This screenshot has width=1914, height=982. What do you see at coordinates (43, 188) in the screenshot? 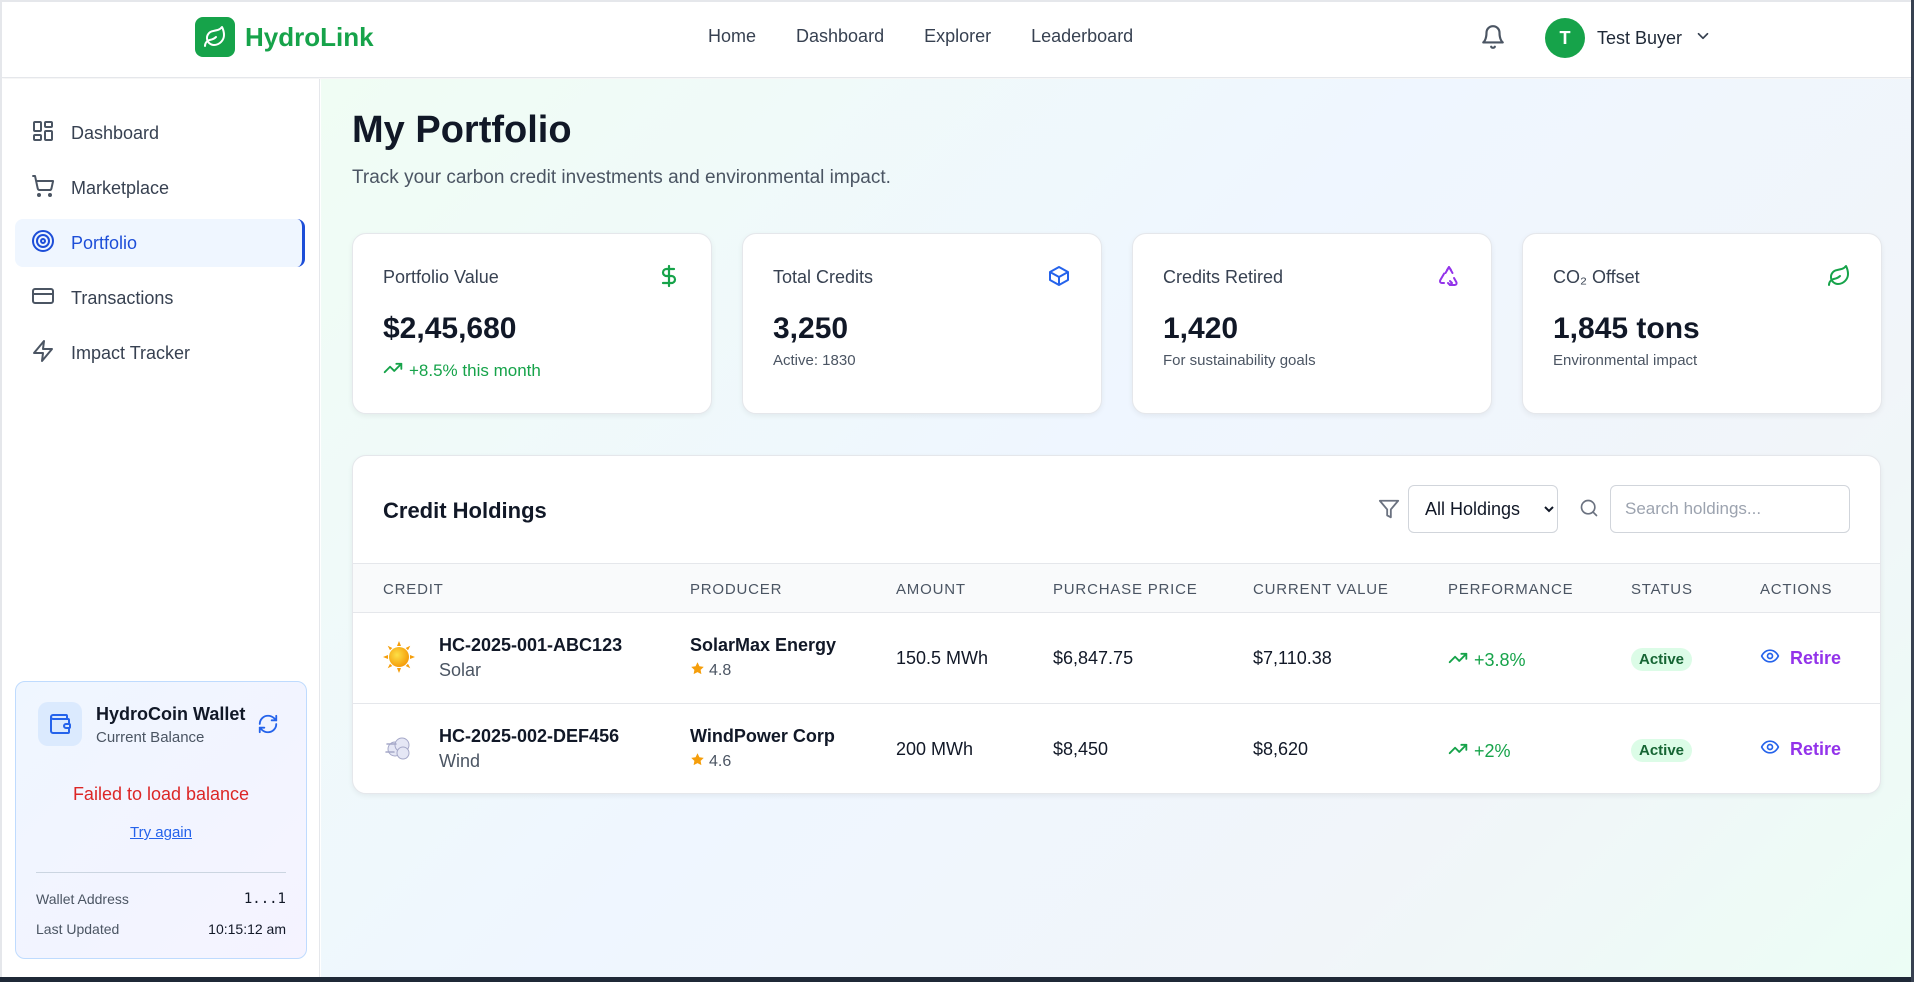
I see `cart-icon` at bounding box center [43, 188].